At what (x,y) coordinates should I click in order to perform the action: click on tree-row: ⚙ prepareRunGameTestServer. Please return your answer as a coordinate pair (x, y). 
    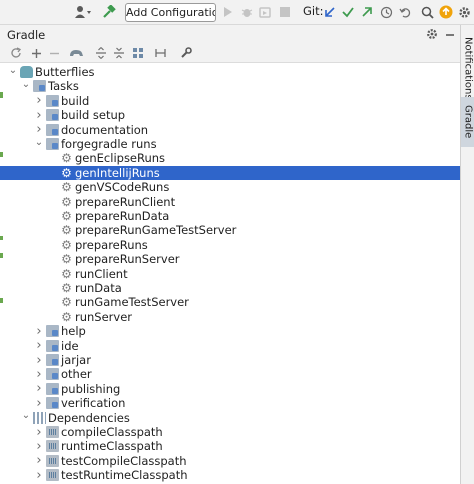
    Looking at the image, I should click on (230, 230).